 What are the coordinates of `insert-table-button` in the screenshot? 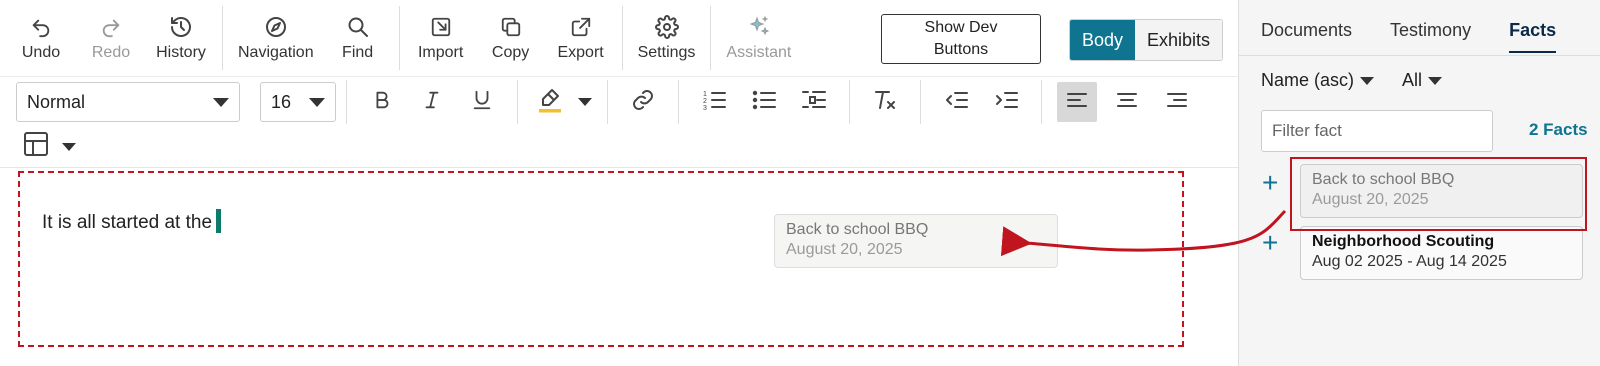 It's located at (49, 146).